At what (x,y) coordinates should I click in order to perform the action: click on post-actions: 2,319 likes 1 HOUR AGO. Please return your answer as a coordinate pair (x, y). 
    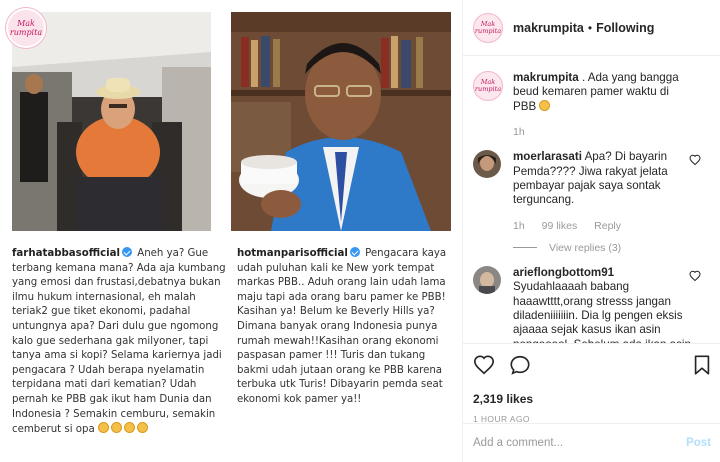
    Looking at the image, I should click on (591, 383).